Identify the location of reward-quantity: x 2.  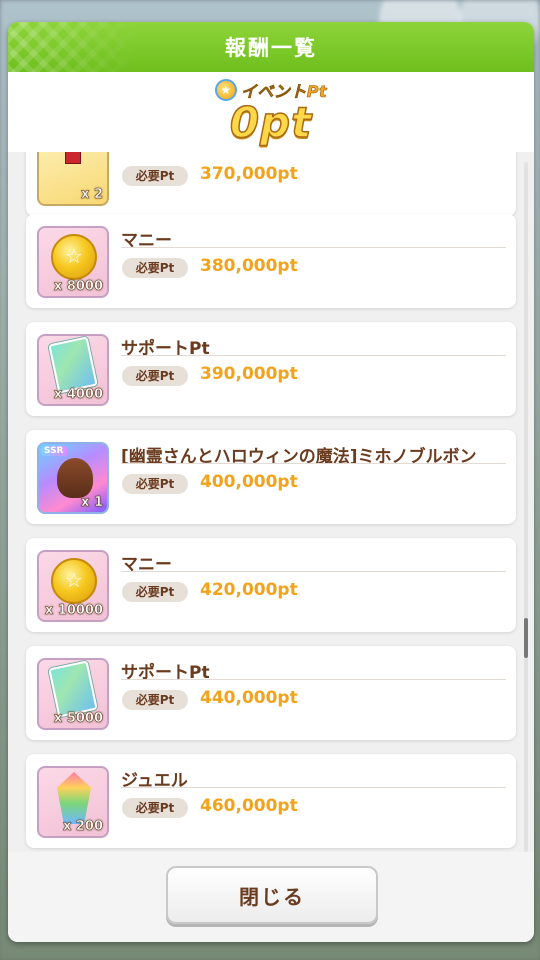
(92, 195).